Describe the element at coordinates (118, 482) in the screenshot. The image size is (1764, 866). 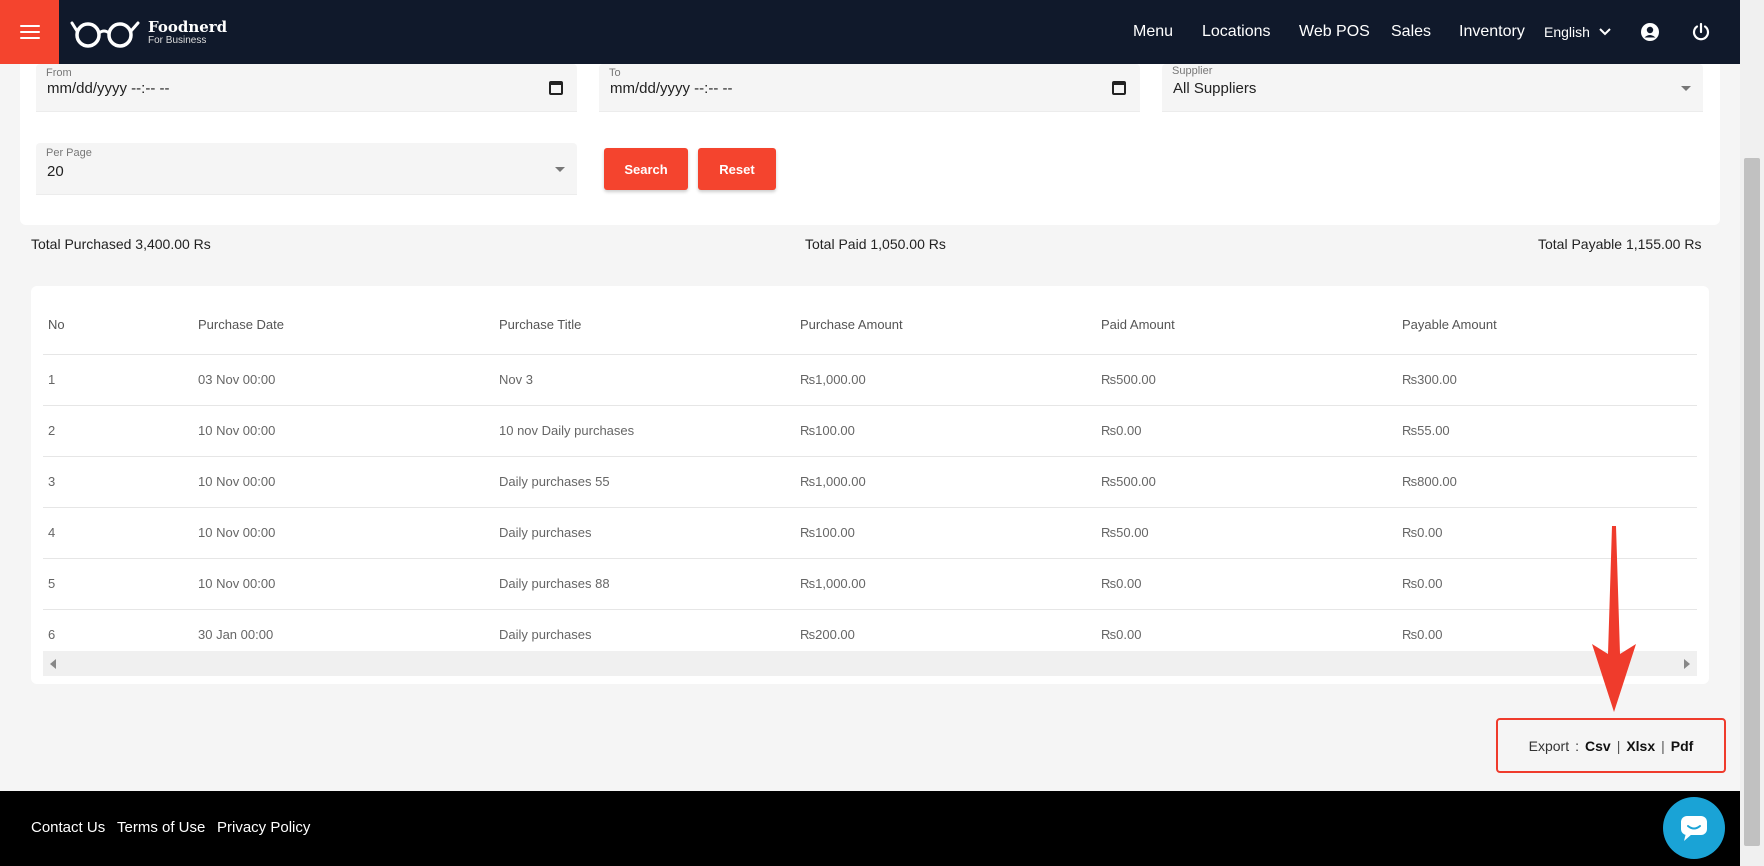
I see `cell-no: 3` at that location.